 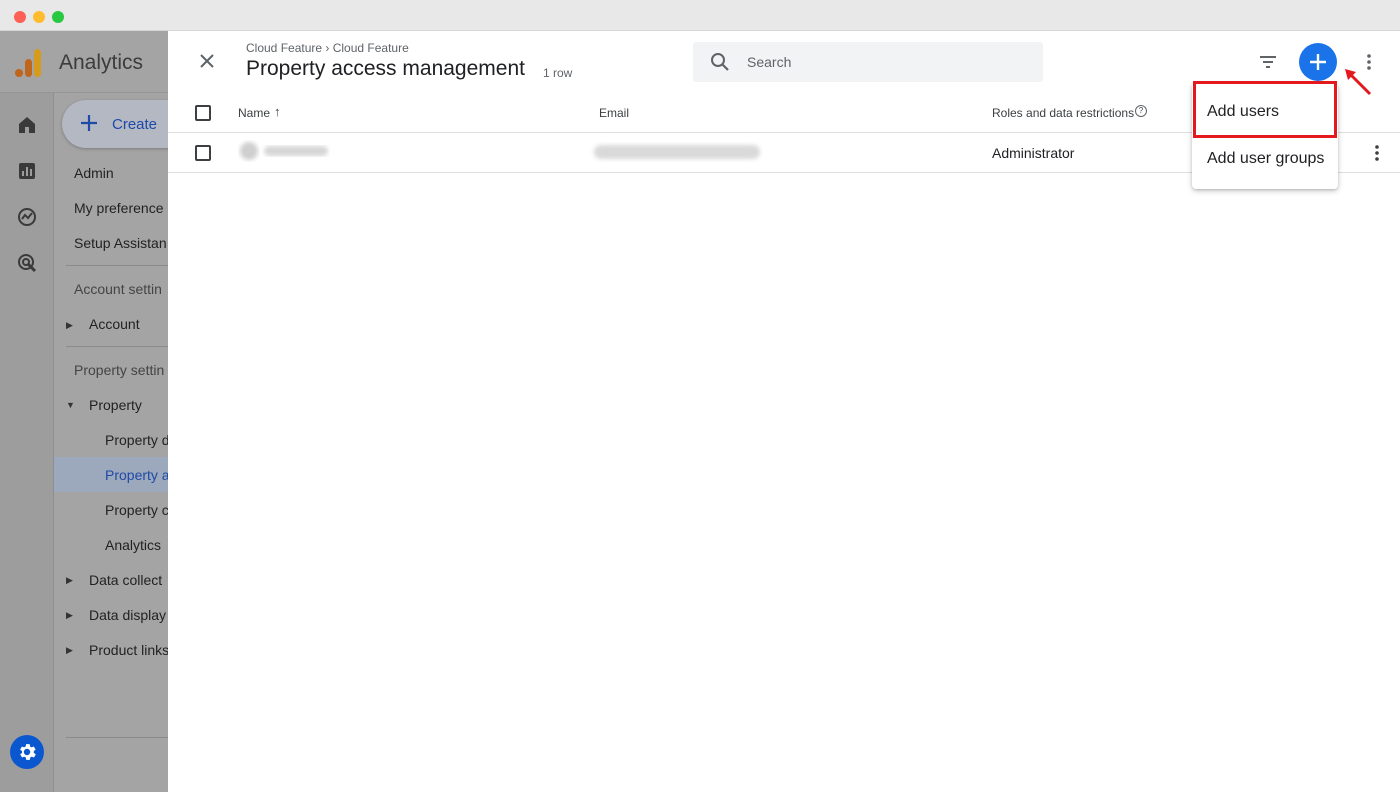 I want to click on nav-item-setup-assistant: Setup Assistan, so click(x=120, y=243).